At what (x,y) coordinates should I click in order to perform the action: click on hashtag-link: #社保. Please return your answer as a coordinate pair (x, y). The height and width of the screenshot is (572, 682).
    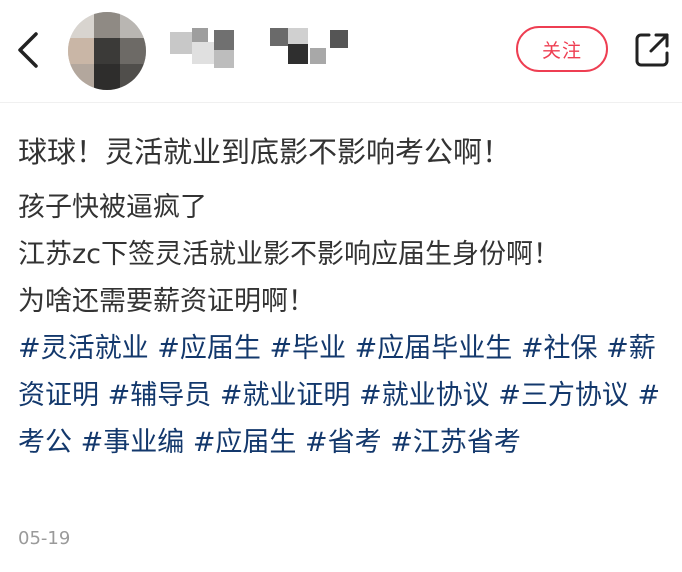
    Looking at the image, I should click on (559, 348).